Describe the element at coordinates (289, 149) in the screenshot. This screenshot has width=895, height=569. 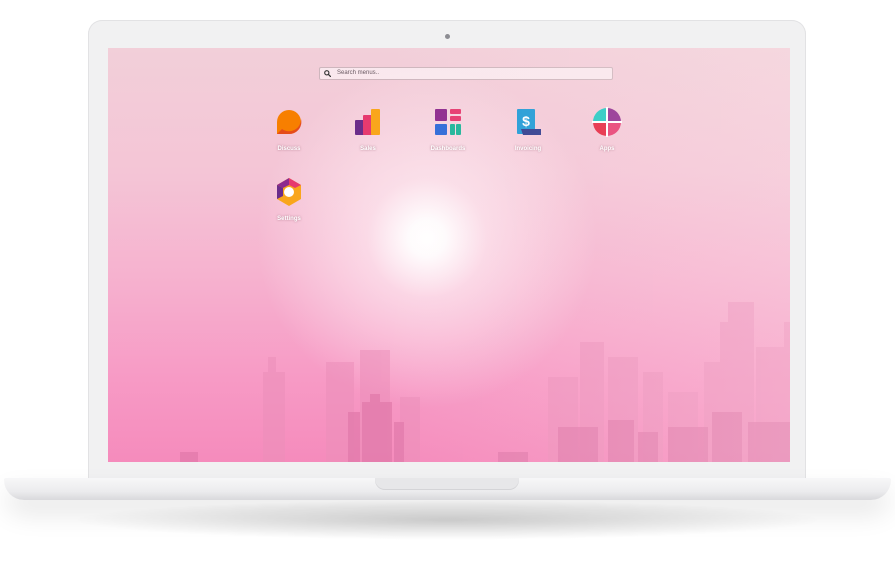
I see `app-label: Discuss` at that location.